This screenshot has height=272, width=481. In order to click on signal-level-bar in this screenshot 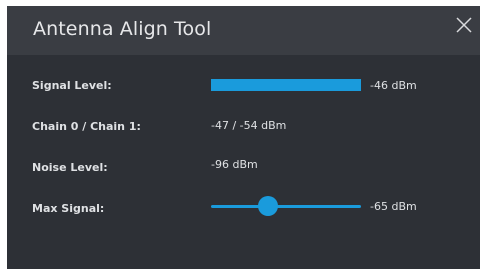, I will do `click(286, 85)`.